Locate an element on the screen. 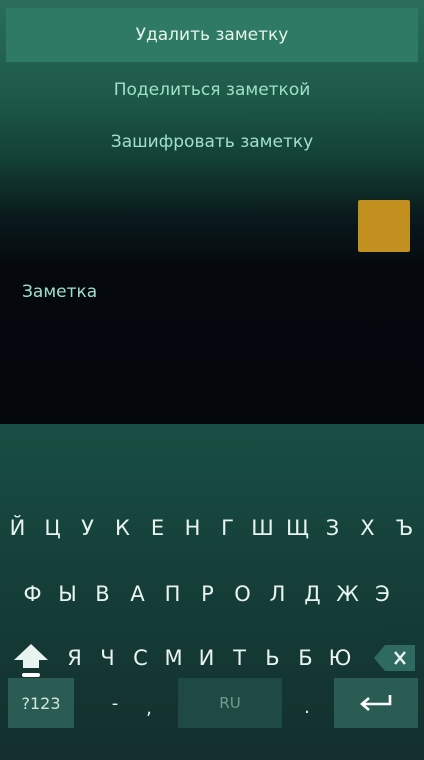 This screenshot has height=760, width=424. key: Э is located at coordinates (382, 594).